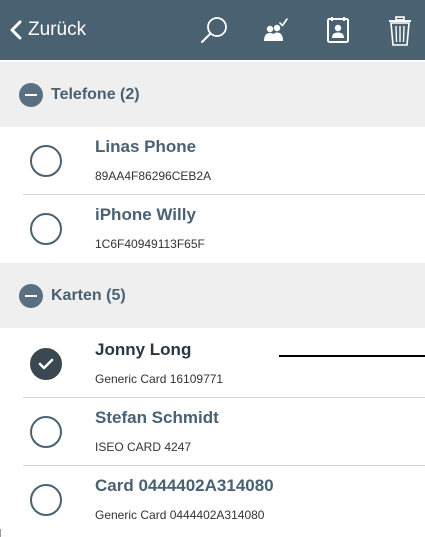  I want to click on frame-edge, so click(4, 533).